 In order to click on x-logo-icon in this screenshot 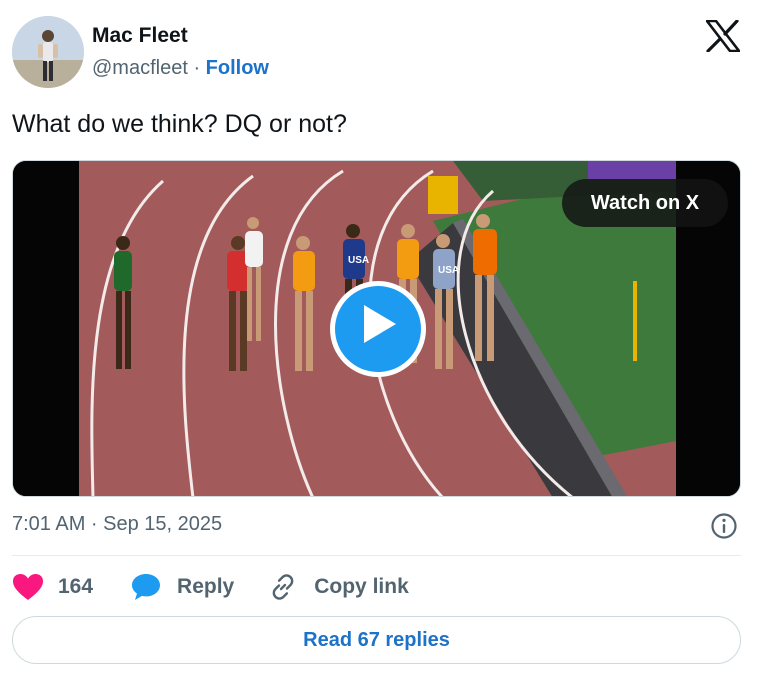, I will do `click(723, 36)`.